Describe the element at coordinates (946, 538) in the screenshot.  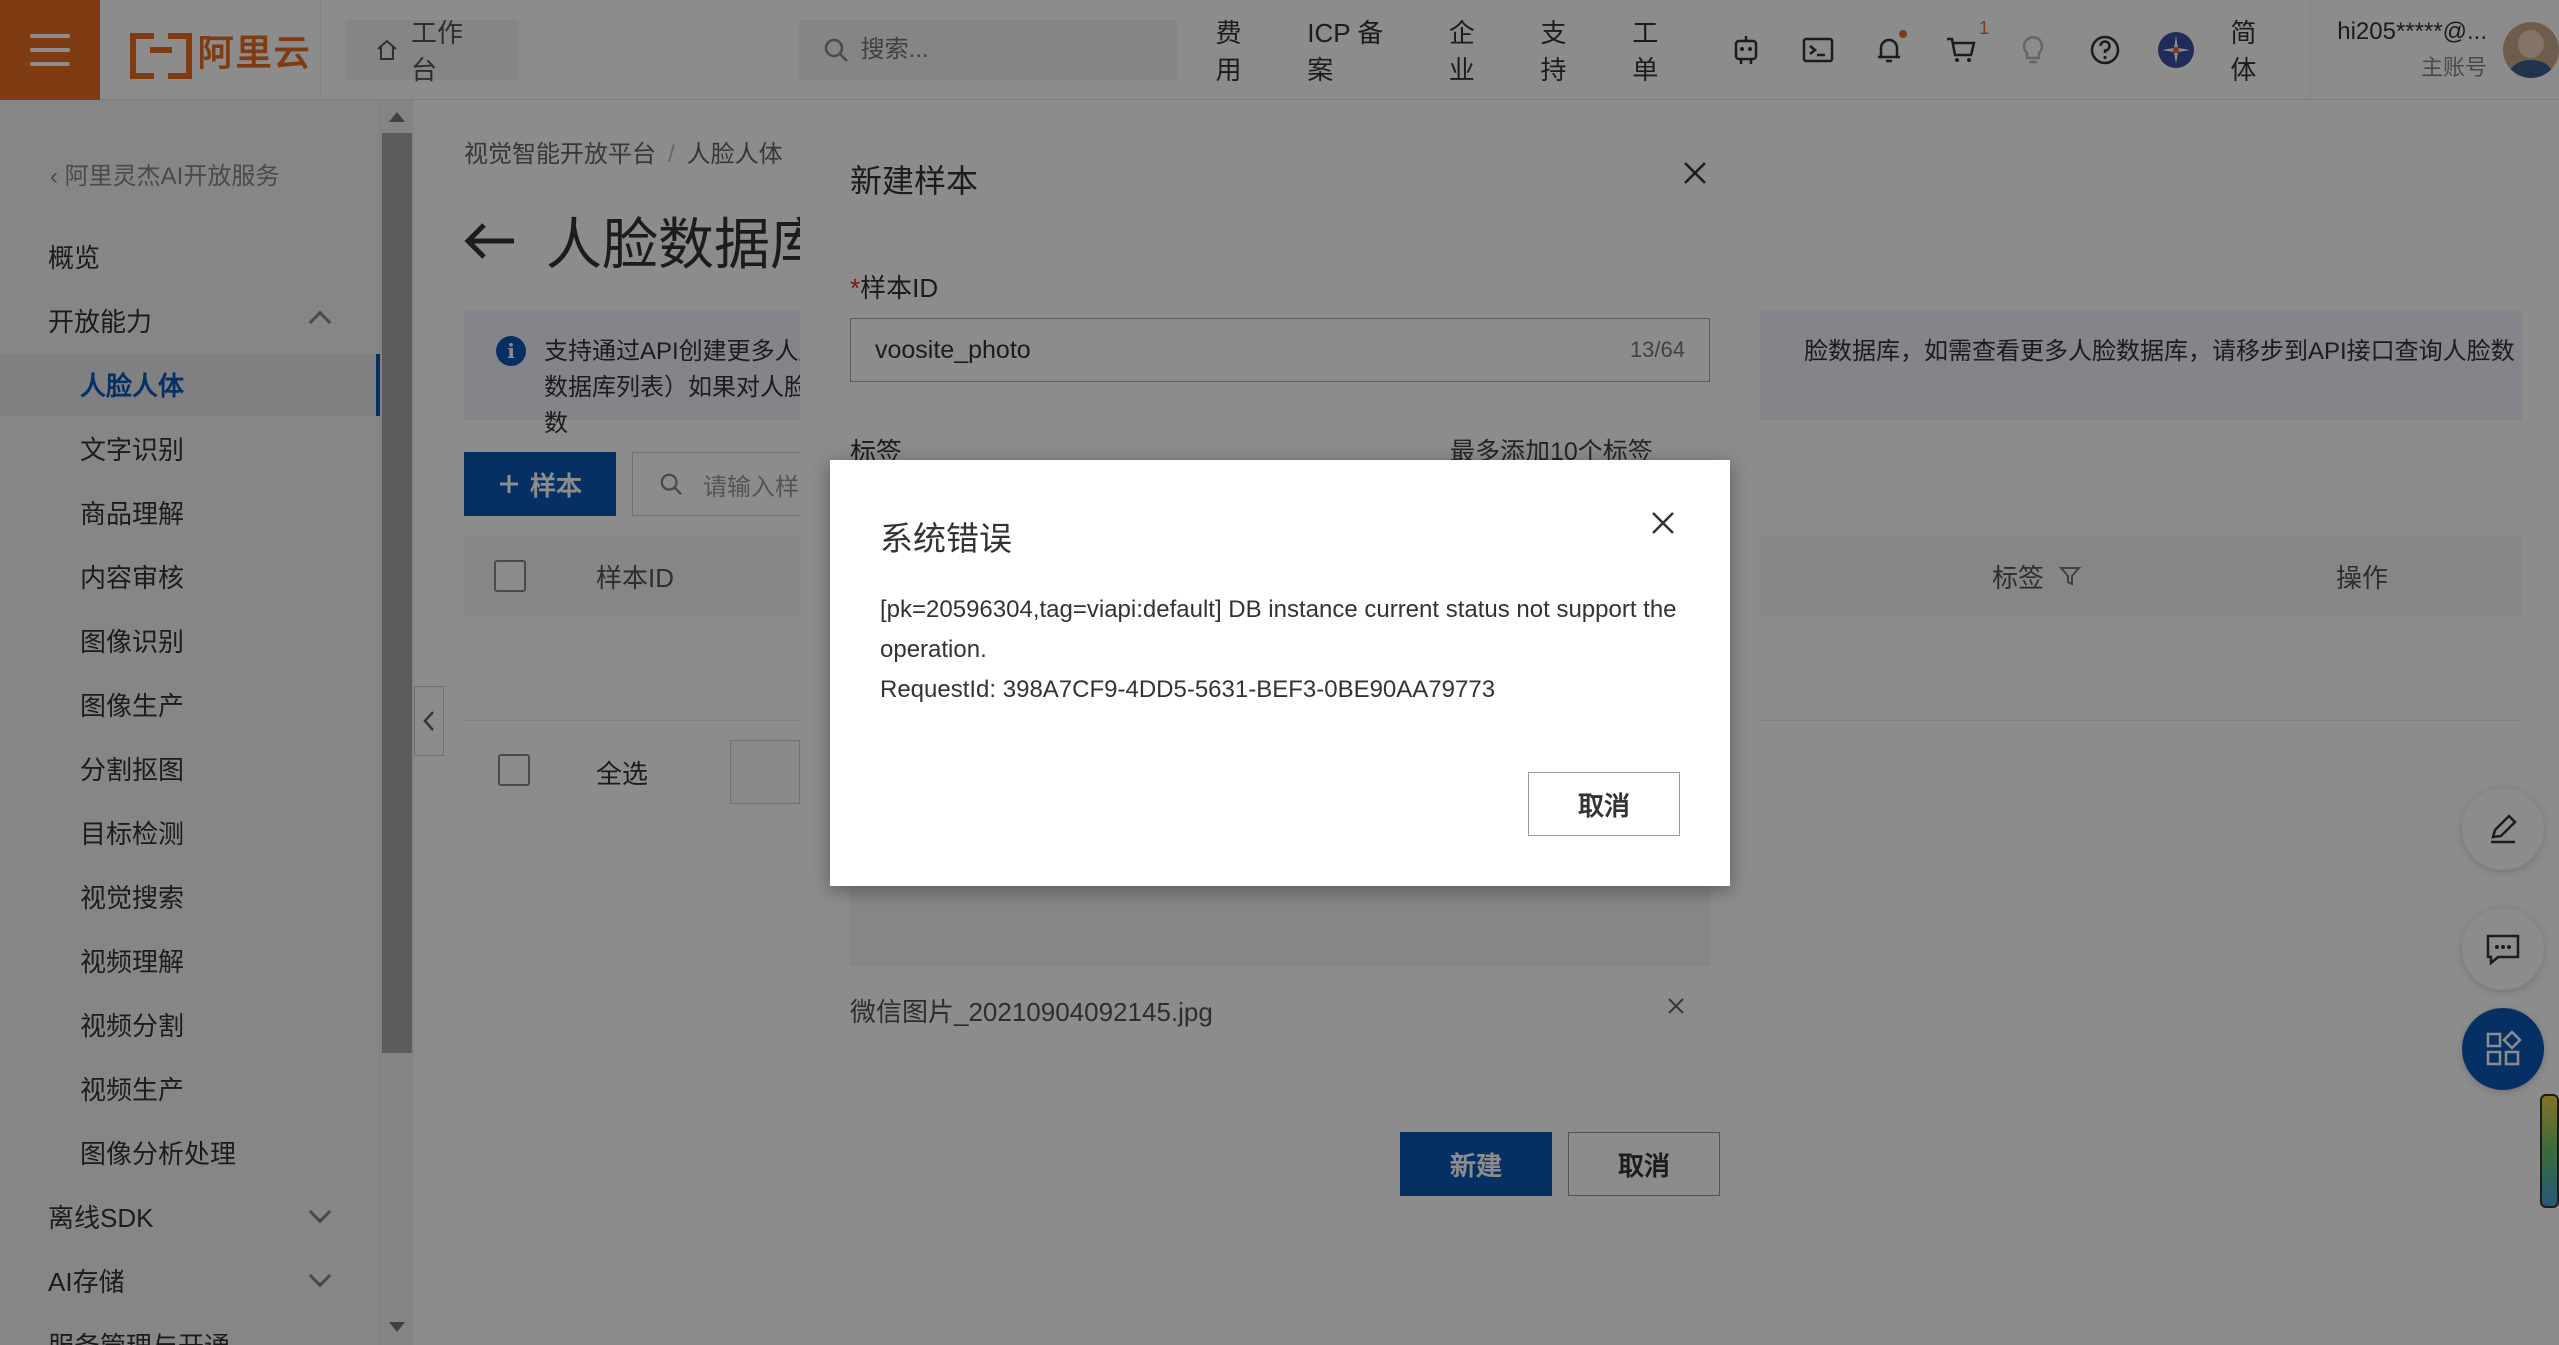
I see `error-dialog-title: 系统错误` at that location.